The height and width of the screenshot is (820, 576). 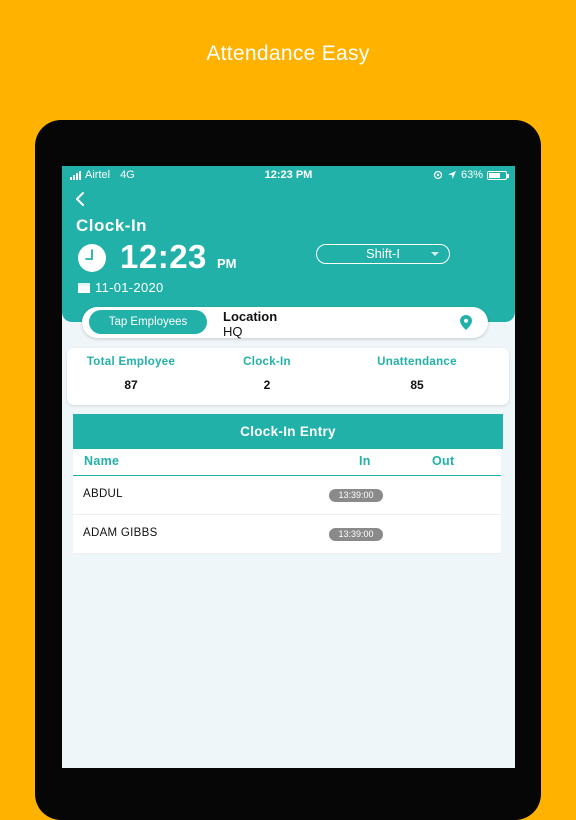 What do you see at coordinates (112, 225) in the screenshot?
I see `page-title: Clock-In` at bounding box center [112, 225].